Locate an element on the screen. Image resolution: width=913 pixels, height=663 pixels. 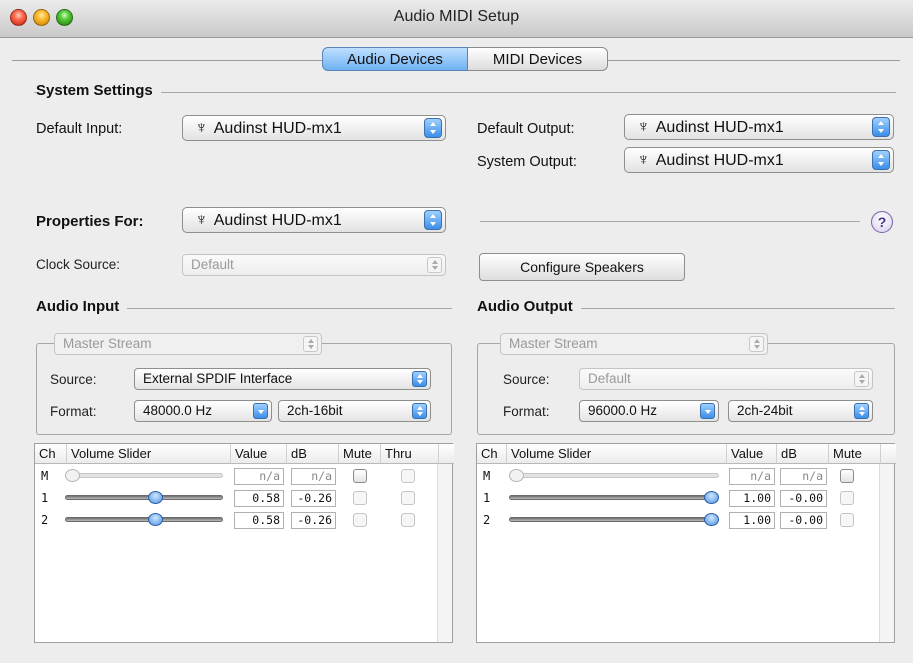
clock-source-value: Default is located at coordinates (212, 264).